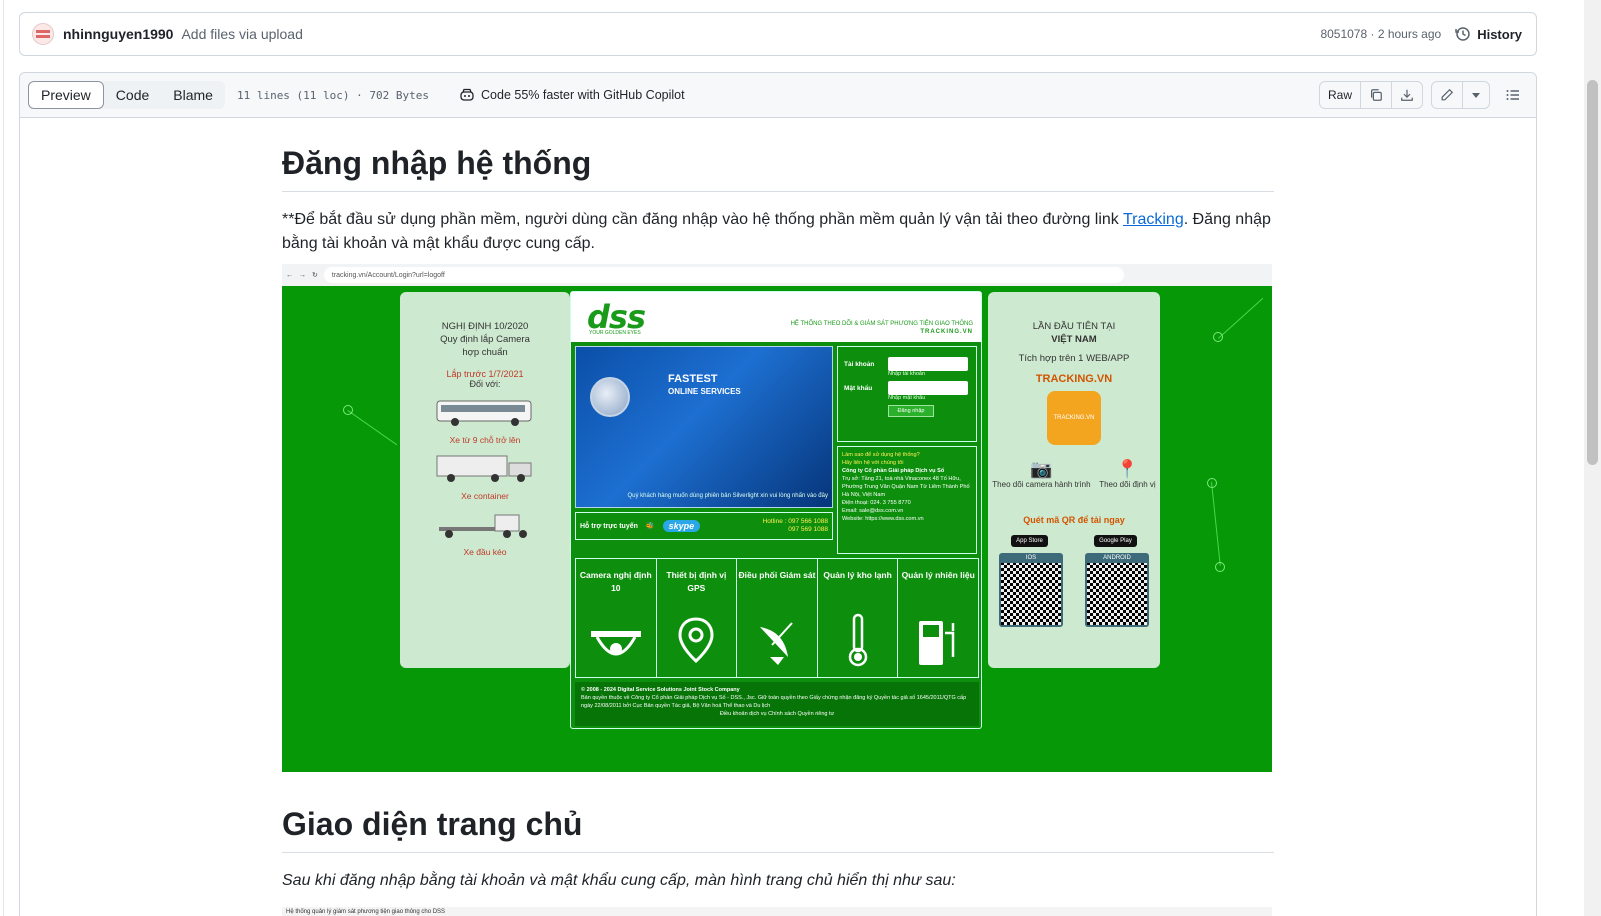 This screenshot has width=1601, height=916. What do you see at coordinates (1380, 34) in the screenshot?
I see `commit-meta: 8051078 · 2 hours ago` at bounding box center [1380, 34].